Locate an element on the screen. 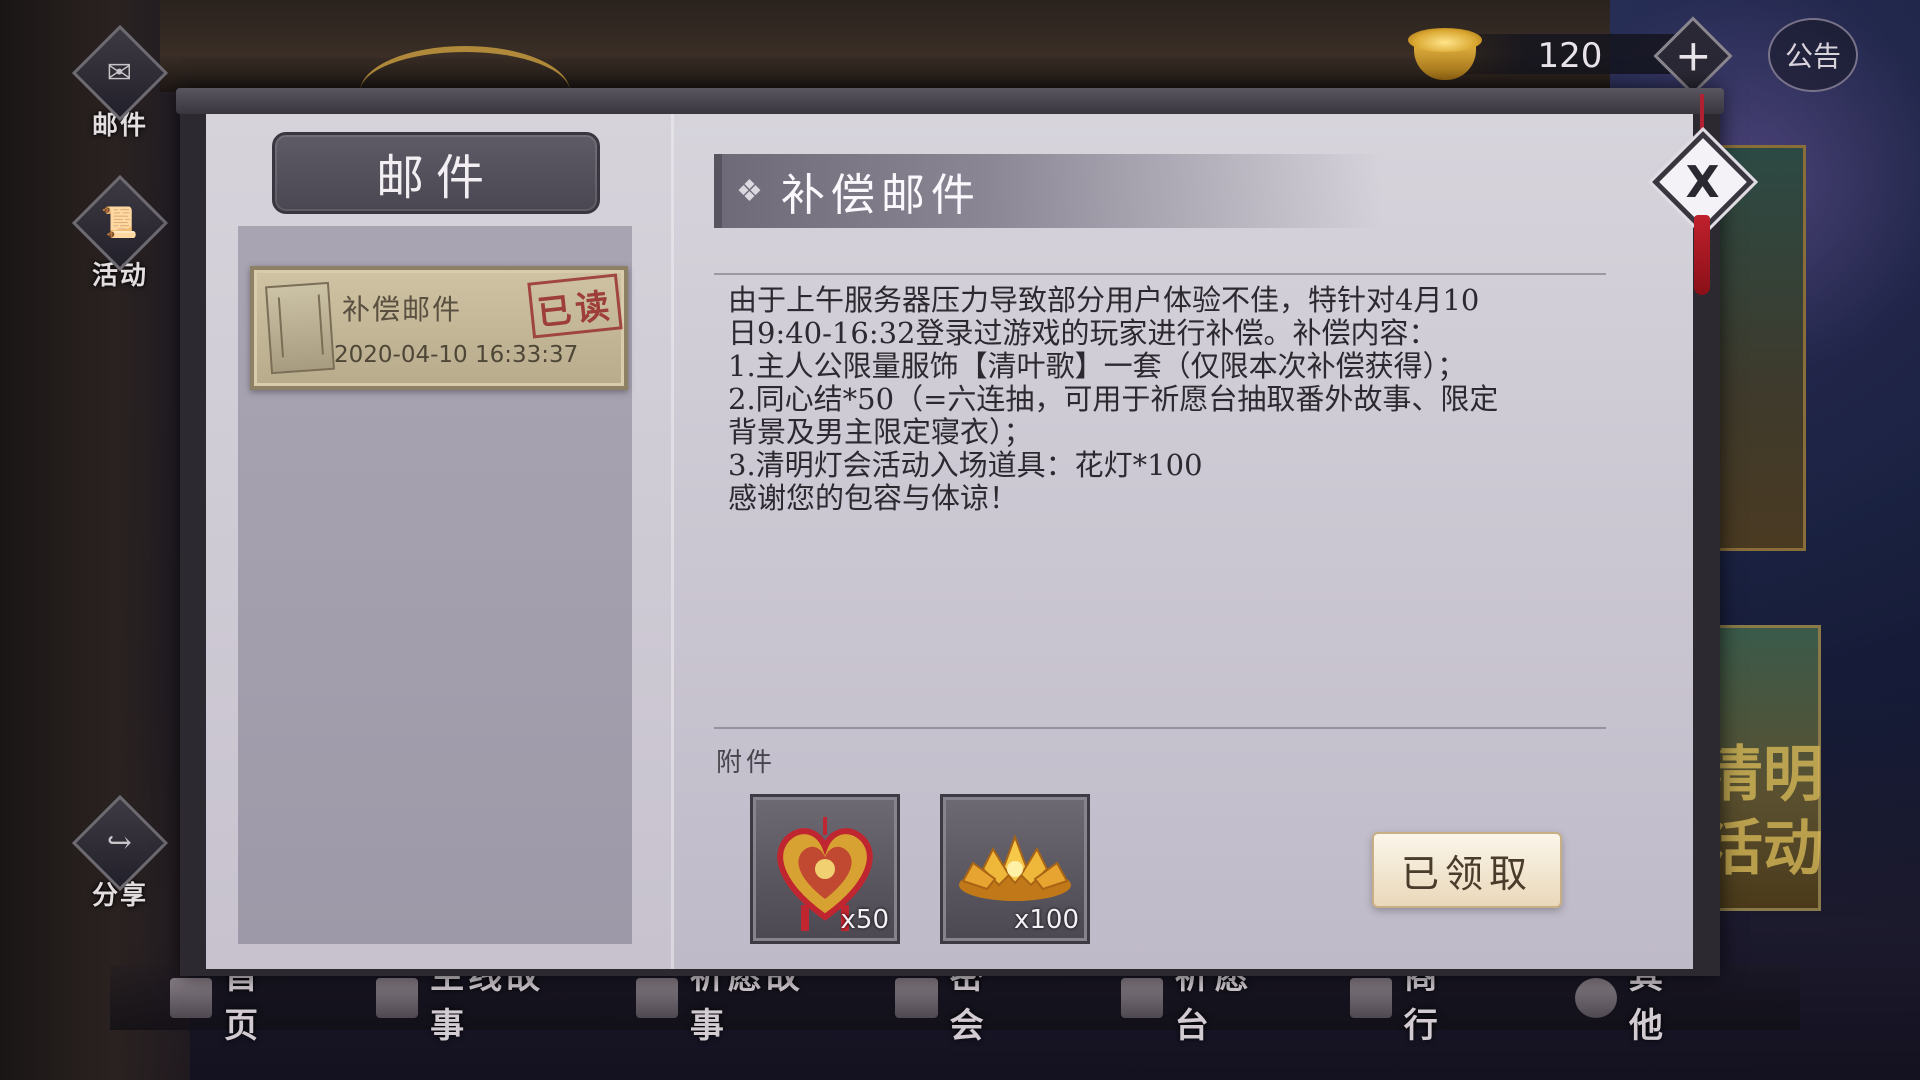 The image size is (1920, 1080). mail-item-date: 2020-04-10 16:33:37 is located at coordinates (456, 355).